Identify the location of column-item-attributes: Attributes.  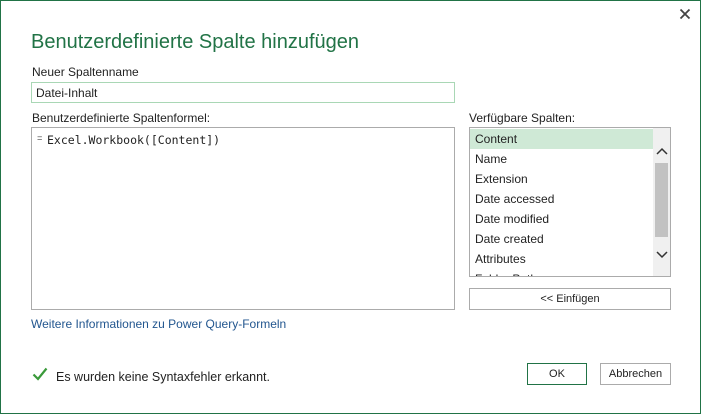
(561, 259).